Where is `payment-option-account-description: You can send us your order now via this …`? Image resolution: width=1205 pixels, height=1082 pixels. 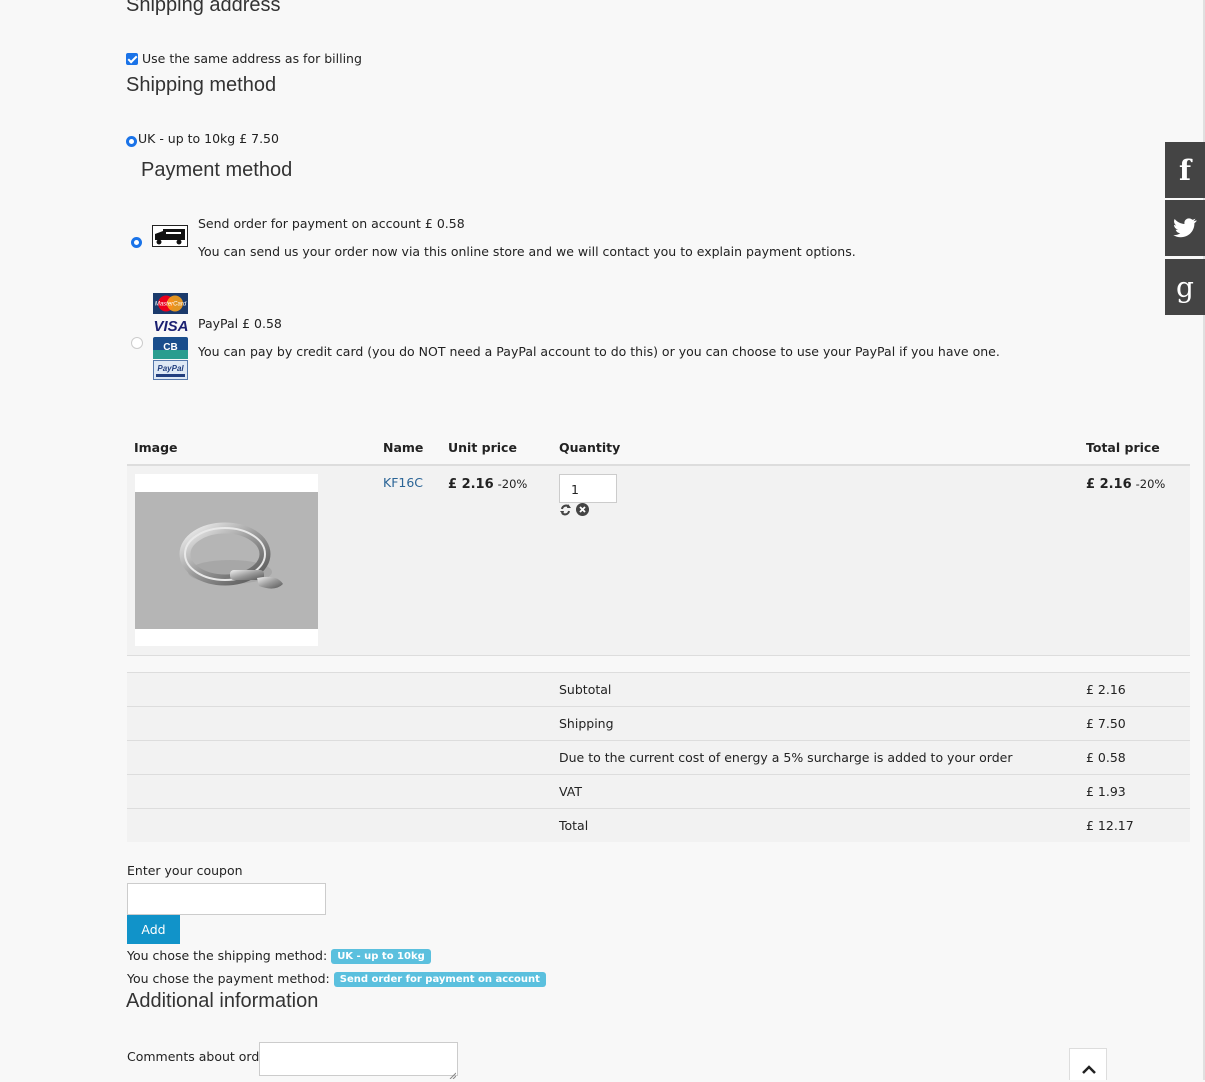
payment-option-account-description: You can send us your order now via this … is located at coordinates (527, 251).